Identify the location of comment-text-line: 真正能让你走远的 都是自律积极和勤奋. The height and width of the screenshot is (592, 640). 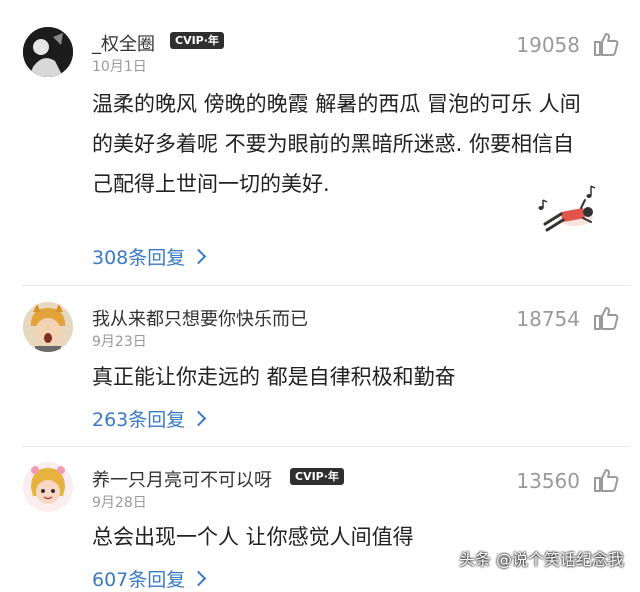
(274, 377).